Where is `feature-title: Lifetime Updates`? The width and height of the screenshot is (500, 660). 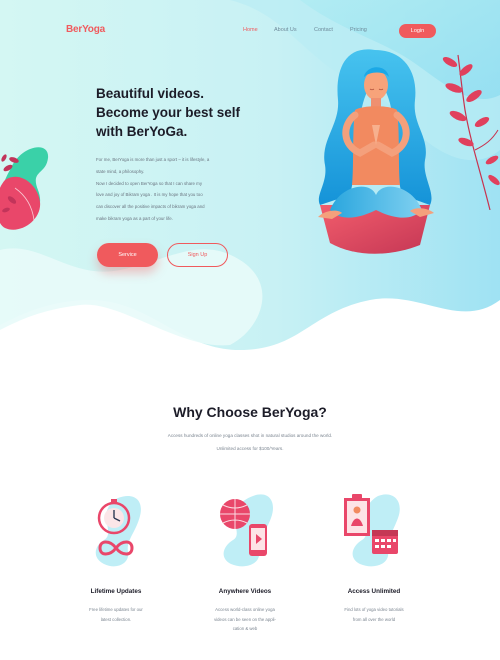
feature-title: Lifetime Updates is located at coordinates (116, 591).